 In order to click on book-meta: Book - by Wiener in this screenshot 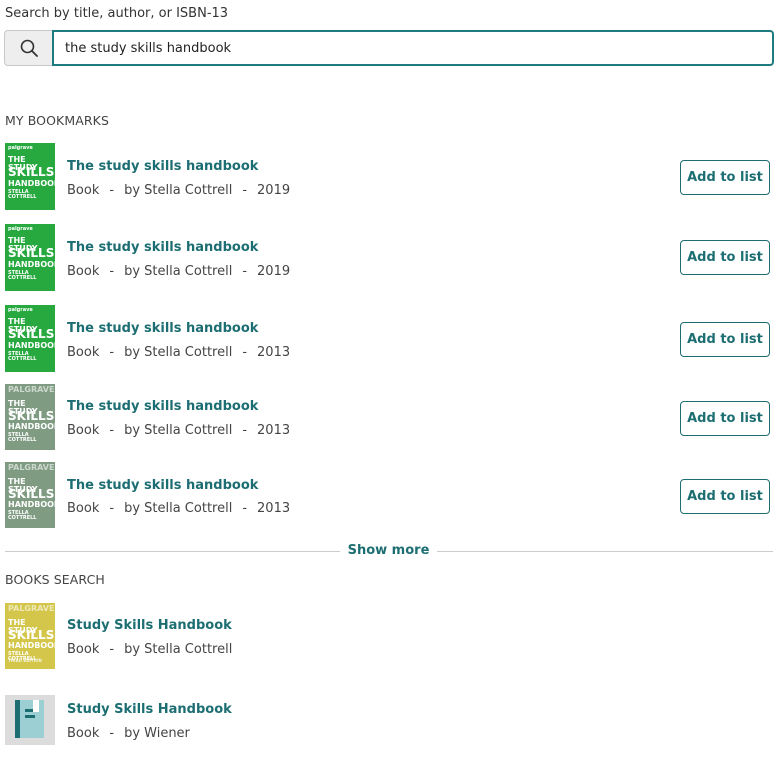, I will do `click(128, 733)`.